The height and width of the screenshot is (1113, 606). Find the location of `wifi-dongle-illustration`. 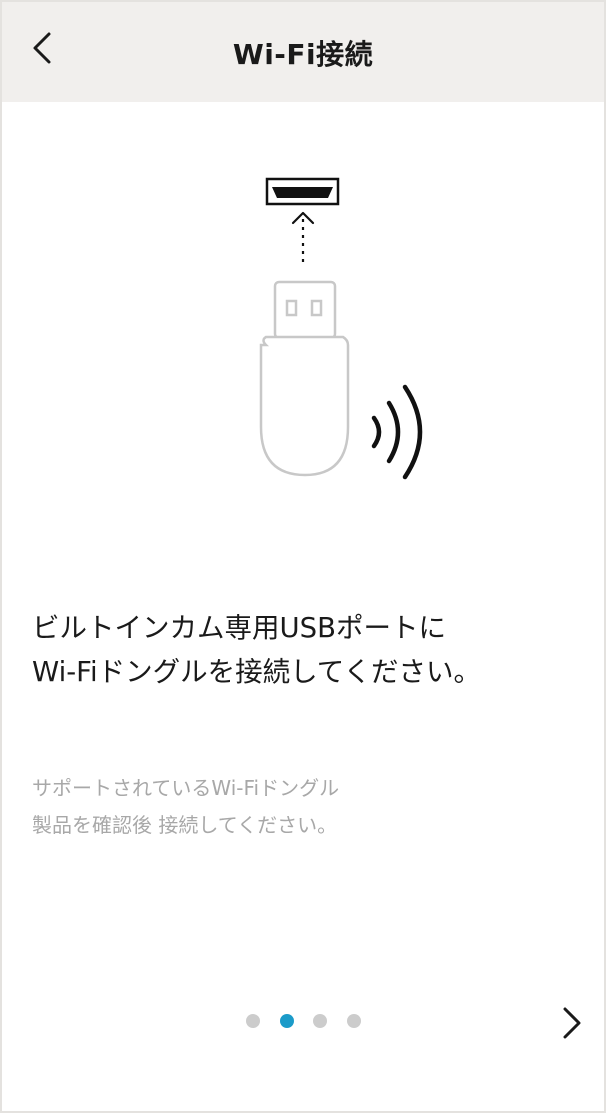

wifi-dongle-illustration is located at coordinates (342, 329).